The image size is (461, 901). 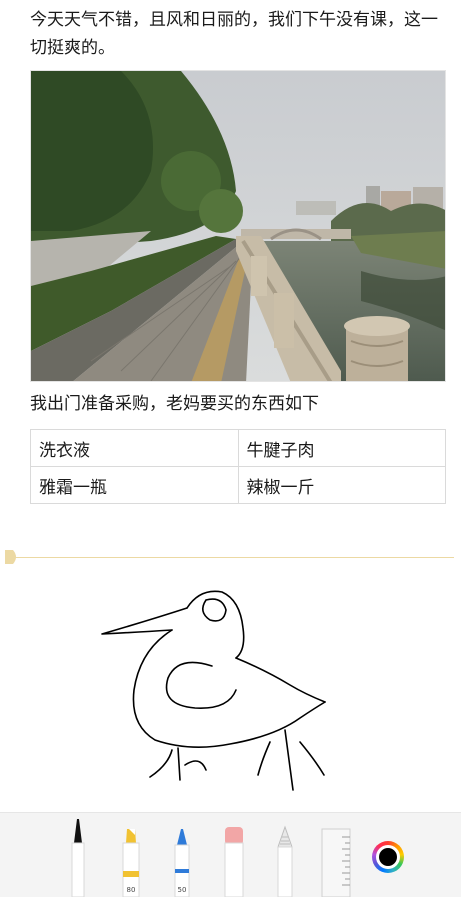 What do you see at coordinates (131, 855) in the screenshot?
I see `highlighter-tool-icon: 80` at bounding box center [131, 855].